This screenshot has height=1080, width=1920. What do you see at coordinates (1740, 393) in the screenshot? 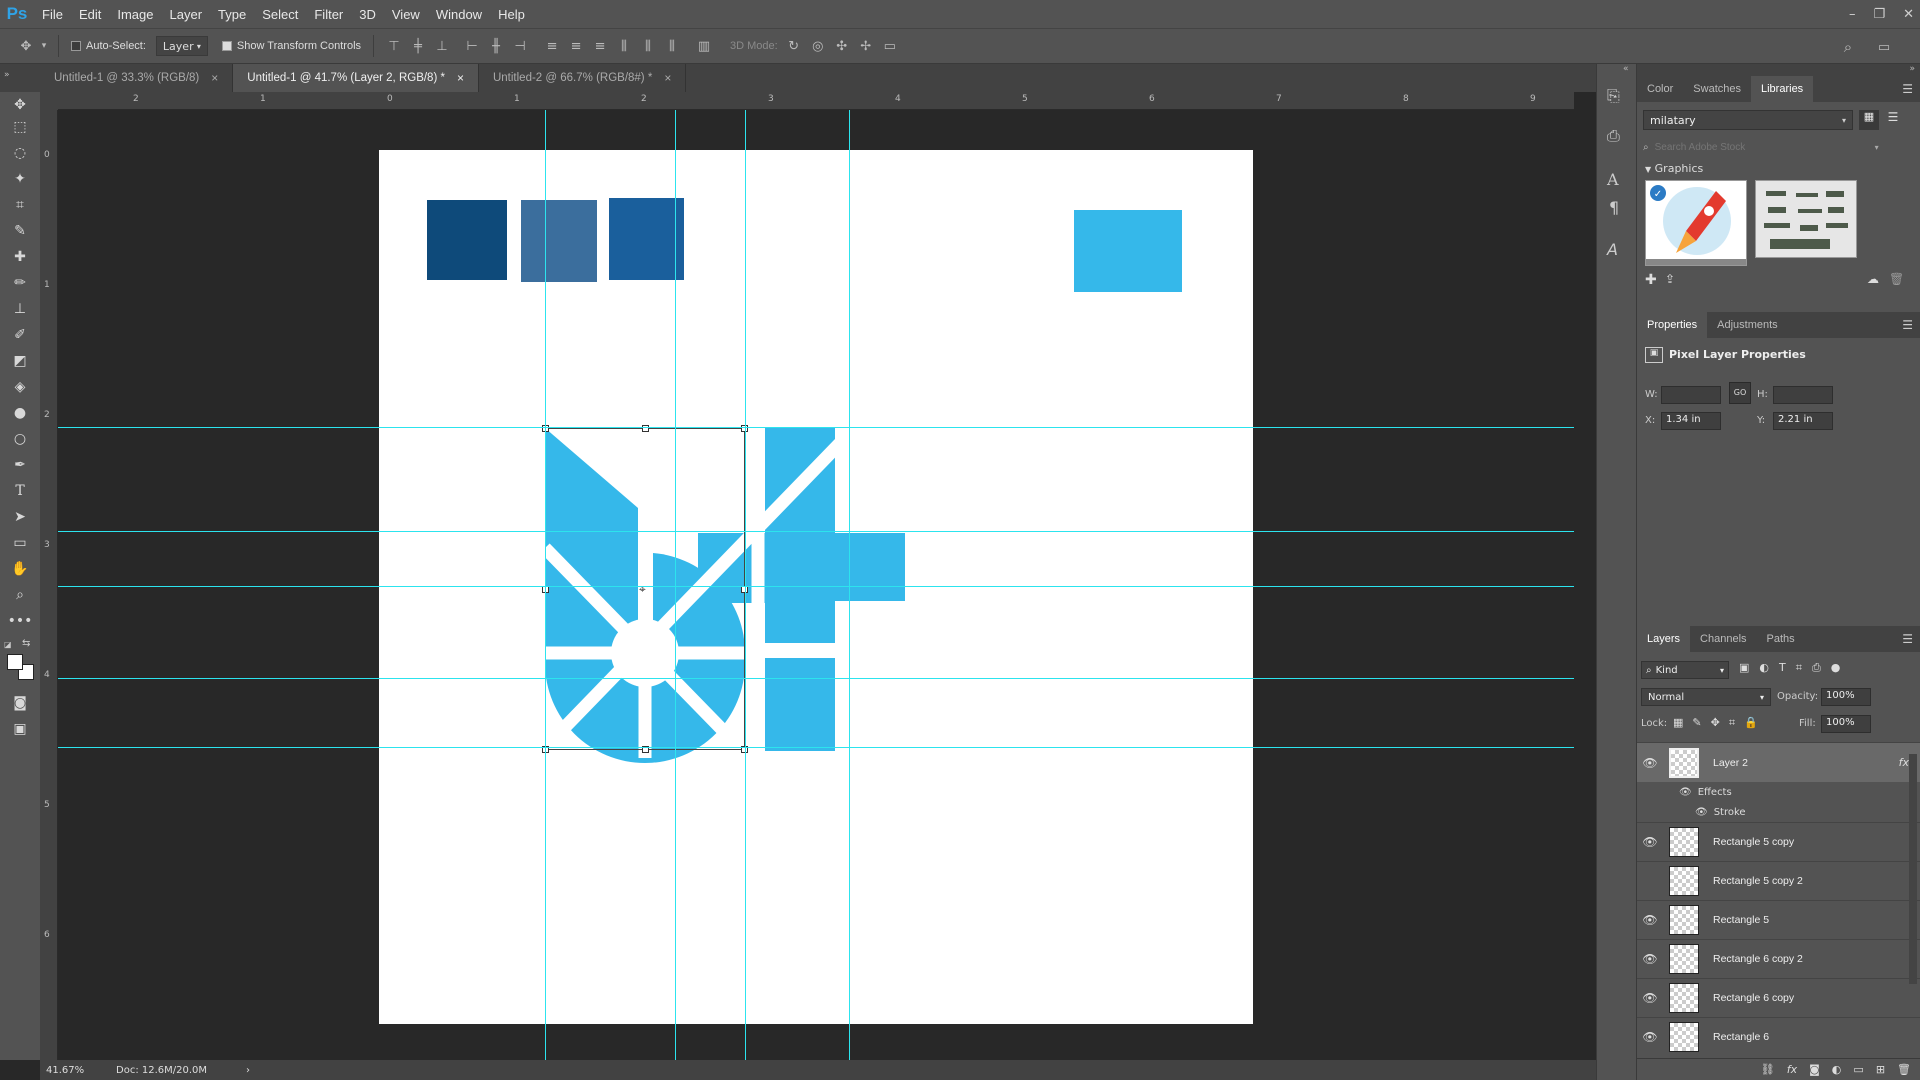
I see `link-dimensions-button: GO` at bounding box center [1740, 393].